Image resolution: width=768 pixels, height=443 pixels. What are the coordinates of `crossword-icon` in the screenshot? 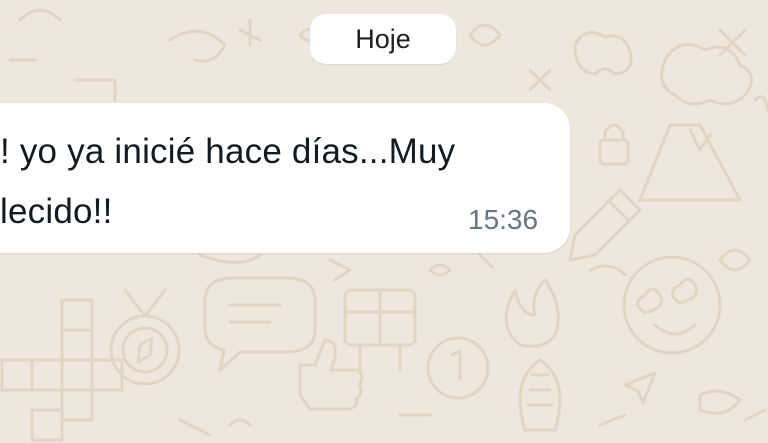 It's located at (62, 370).